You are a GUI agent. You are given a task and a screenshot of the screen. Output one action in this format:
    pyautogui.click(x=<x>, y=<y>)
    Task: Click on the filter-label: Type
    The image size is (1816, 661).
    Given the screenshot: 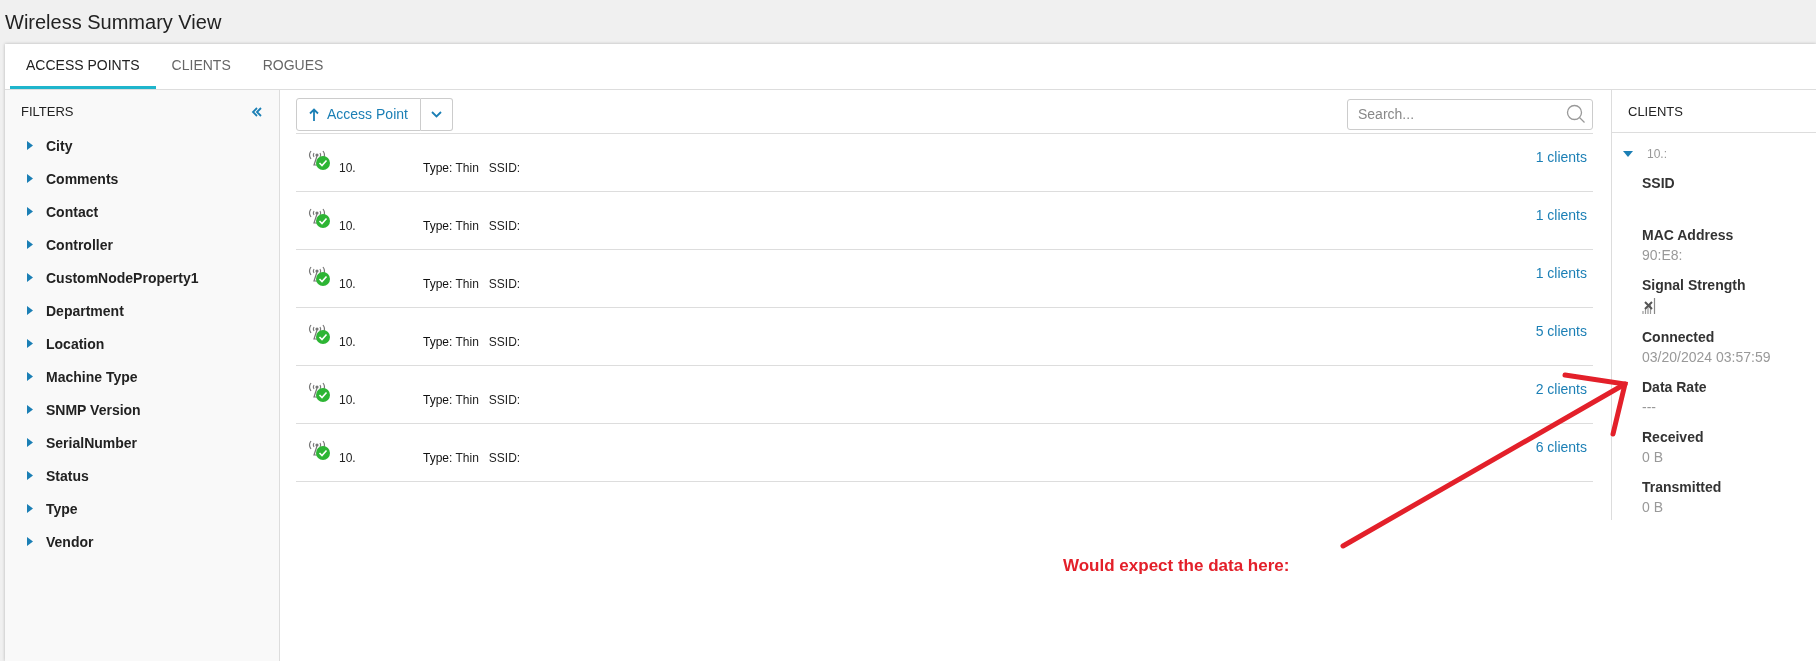 What is the action you would take?
    pyautogui.click(x=62, y=508)
    